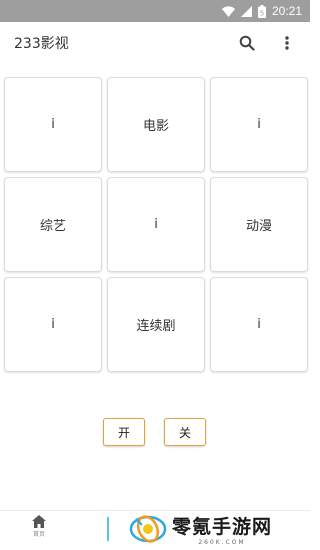 The image size is (320, 550). Describe the element at coordinates (286, 11) in the screenshot. I see `status-time: 20:21` at that location.